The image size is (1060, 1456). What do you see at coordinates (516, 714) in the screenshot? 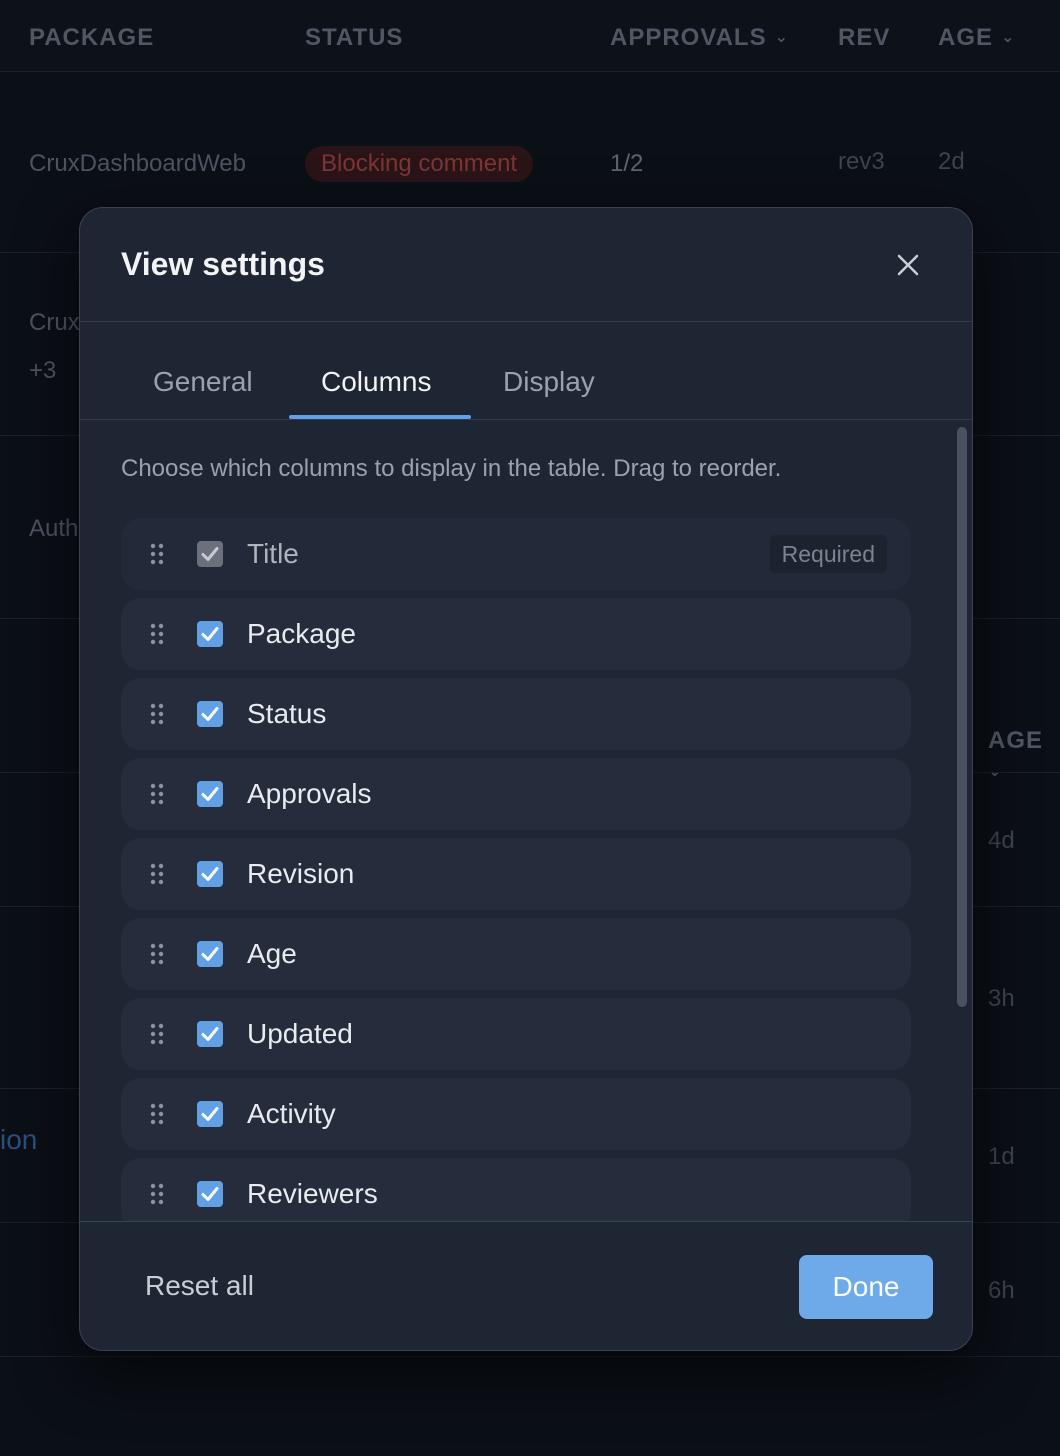
I see `column-row-status: Status` at bounding box center [516, 714].